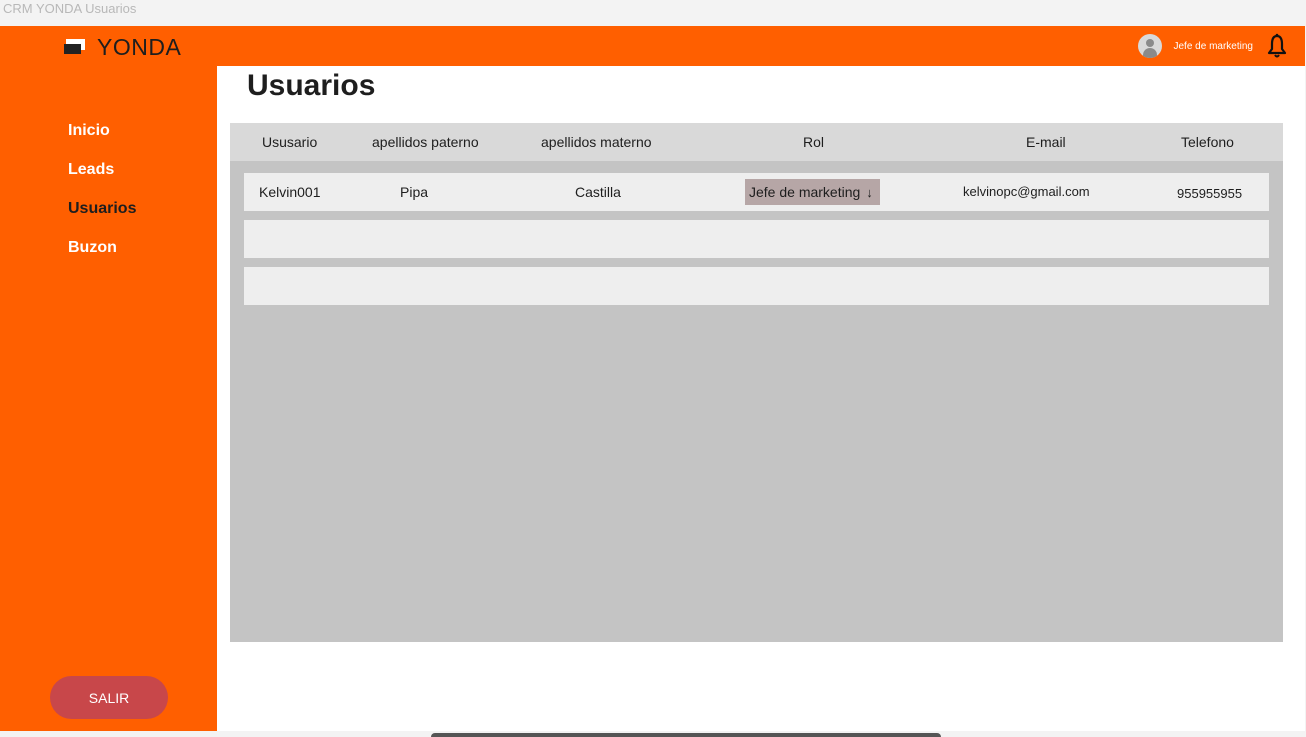  What do you see at coordinates (311, 85) in the screenshot?
I see `page-title: Usuarios` at bounding box center [311, 85].